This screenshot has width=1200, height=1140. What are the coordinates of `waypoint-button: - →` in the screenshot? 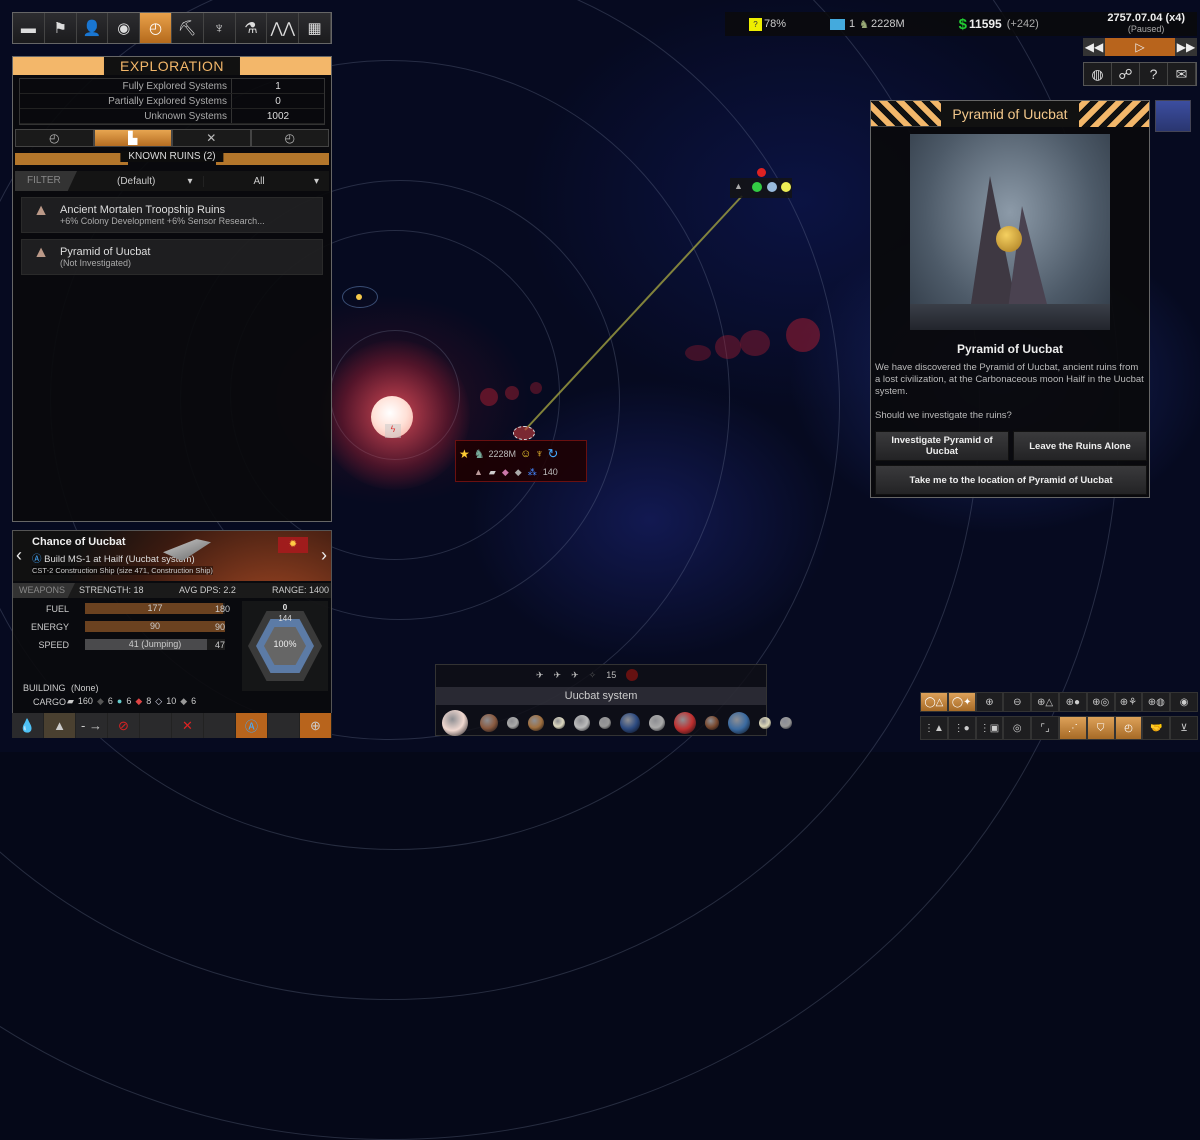 It's located at (92, 725).